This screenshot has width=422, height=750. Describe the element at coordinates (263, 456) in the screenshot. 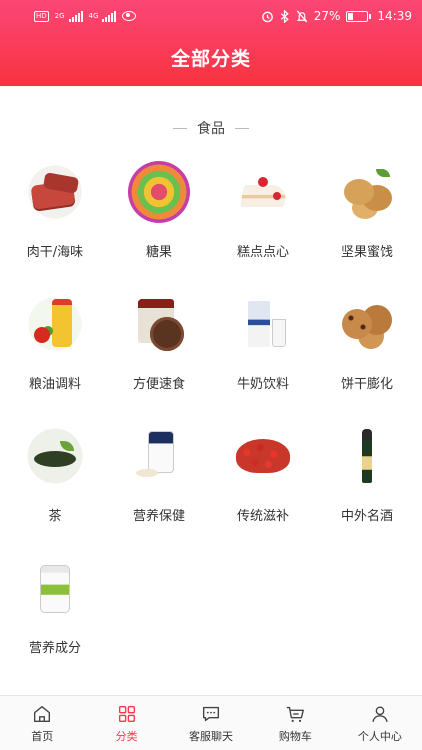

I see `goji-image` at that location.